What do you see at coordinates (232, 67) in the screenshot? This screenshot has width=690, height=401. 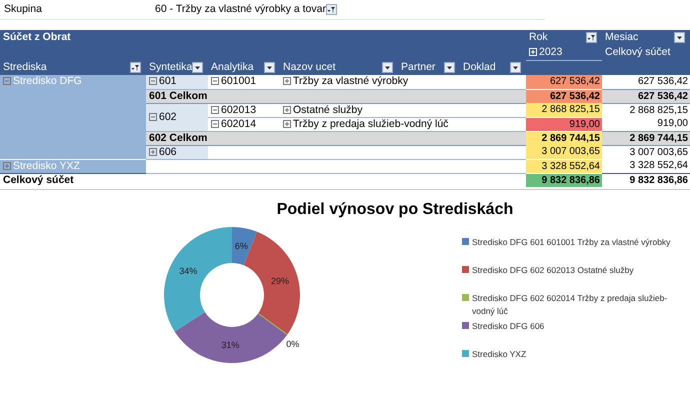 I see `row-field-label: Analytika` at bounding box center [232, 67].